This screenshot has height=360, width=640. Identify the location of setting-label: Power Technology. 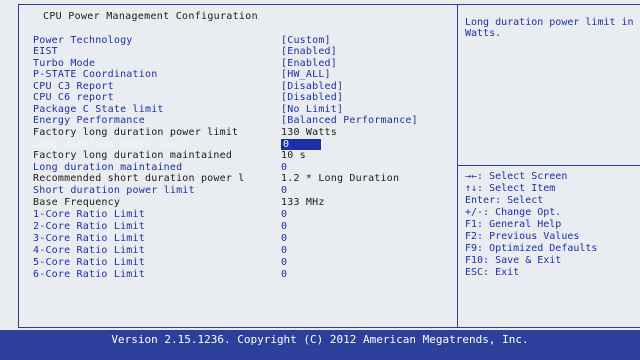
(83, 40).